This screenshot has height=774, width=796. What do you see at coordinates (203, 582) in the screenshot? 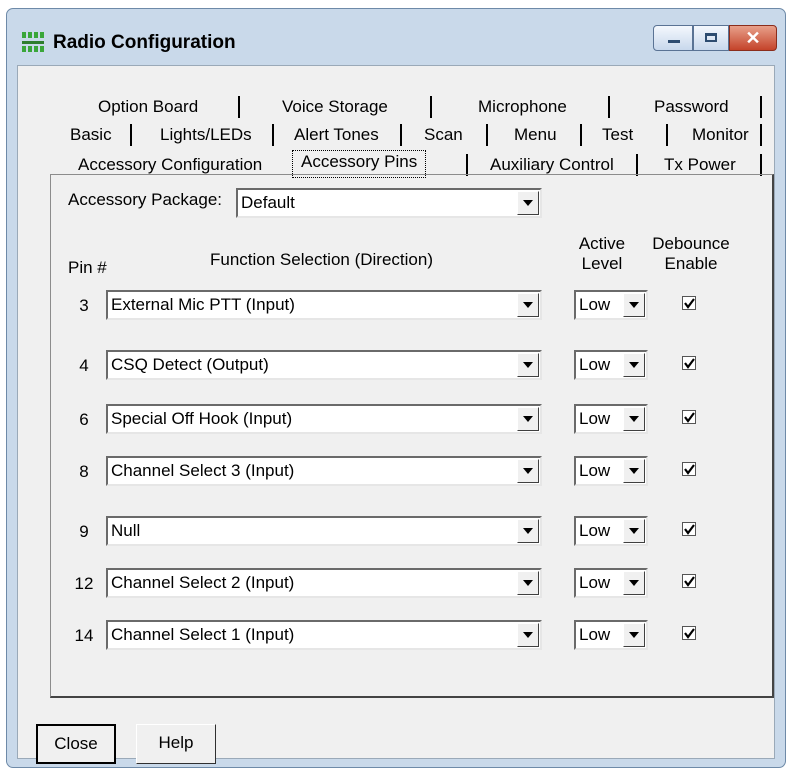
I see `function-select-value: Channel Select 2 (Input)` at bounding box center [203, 582].